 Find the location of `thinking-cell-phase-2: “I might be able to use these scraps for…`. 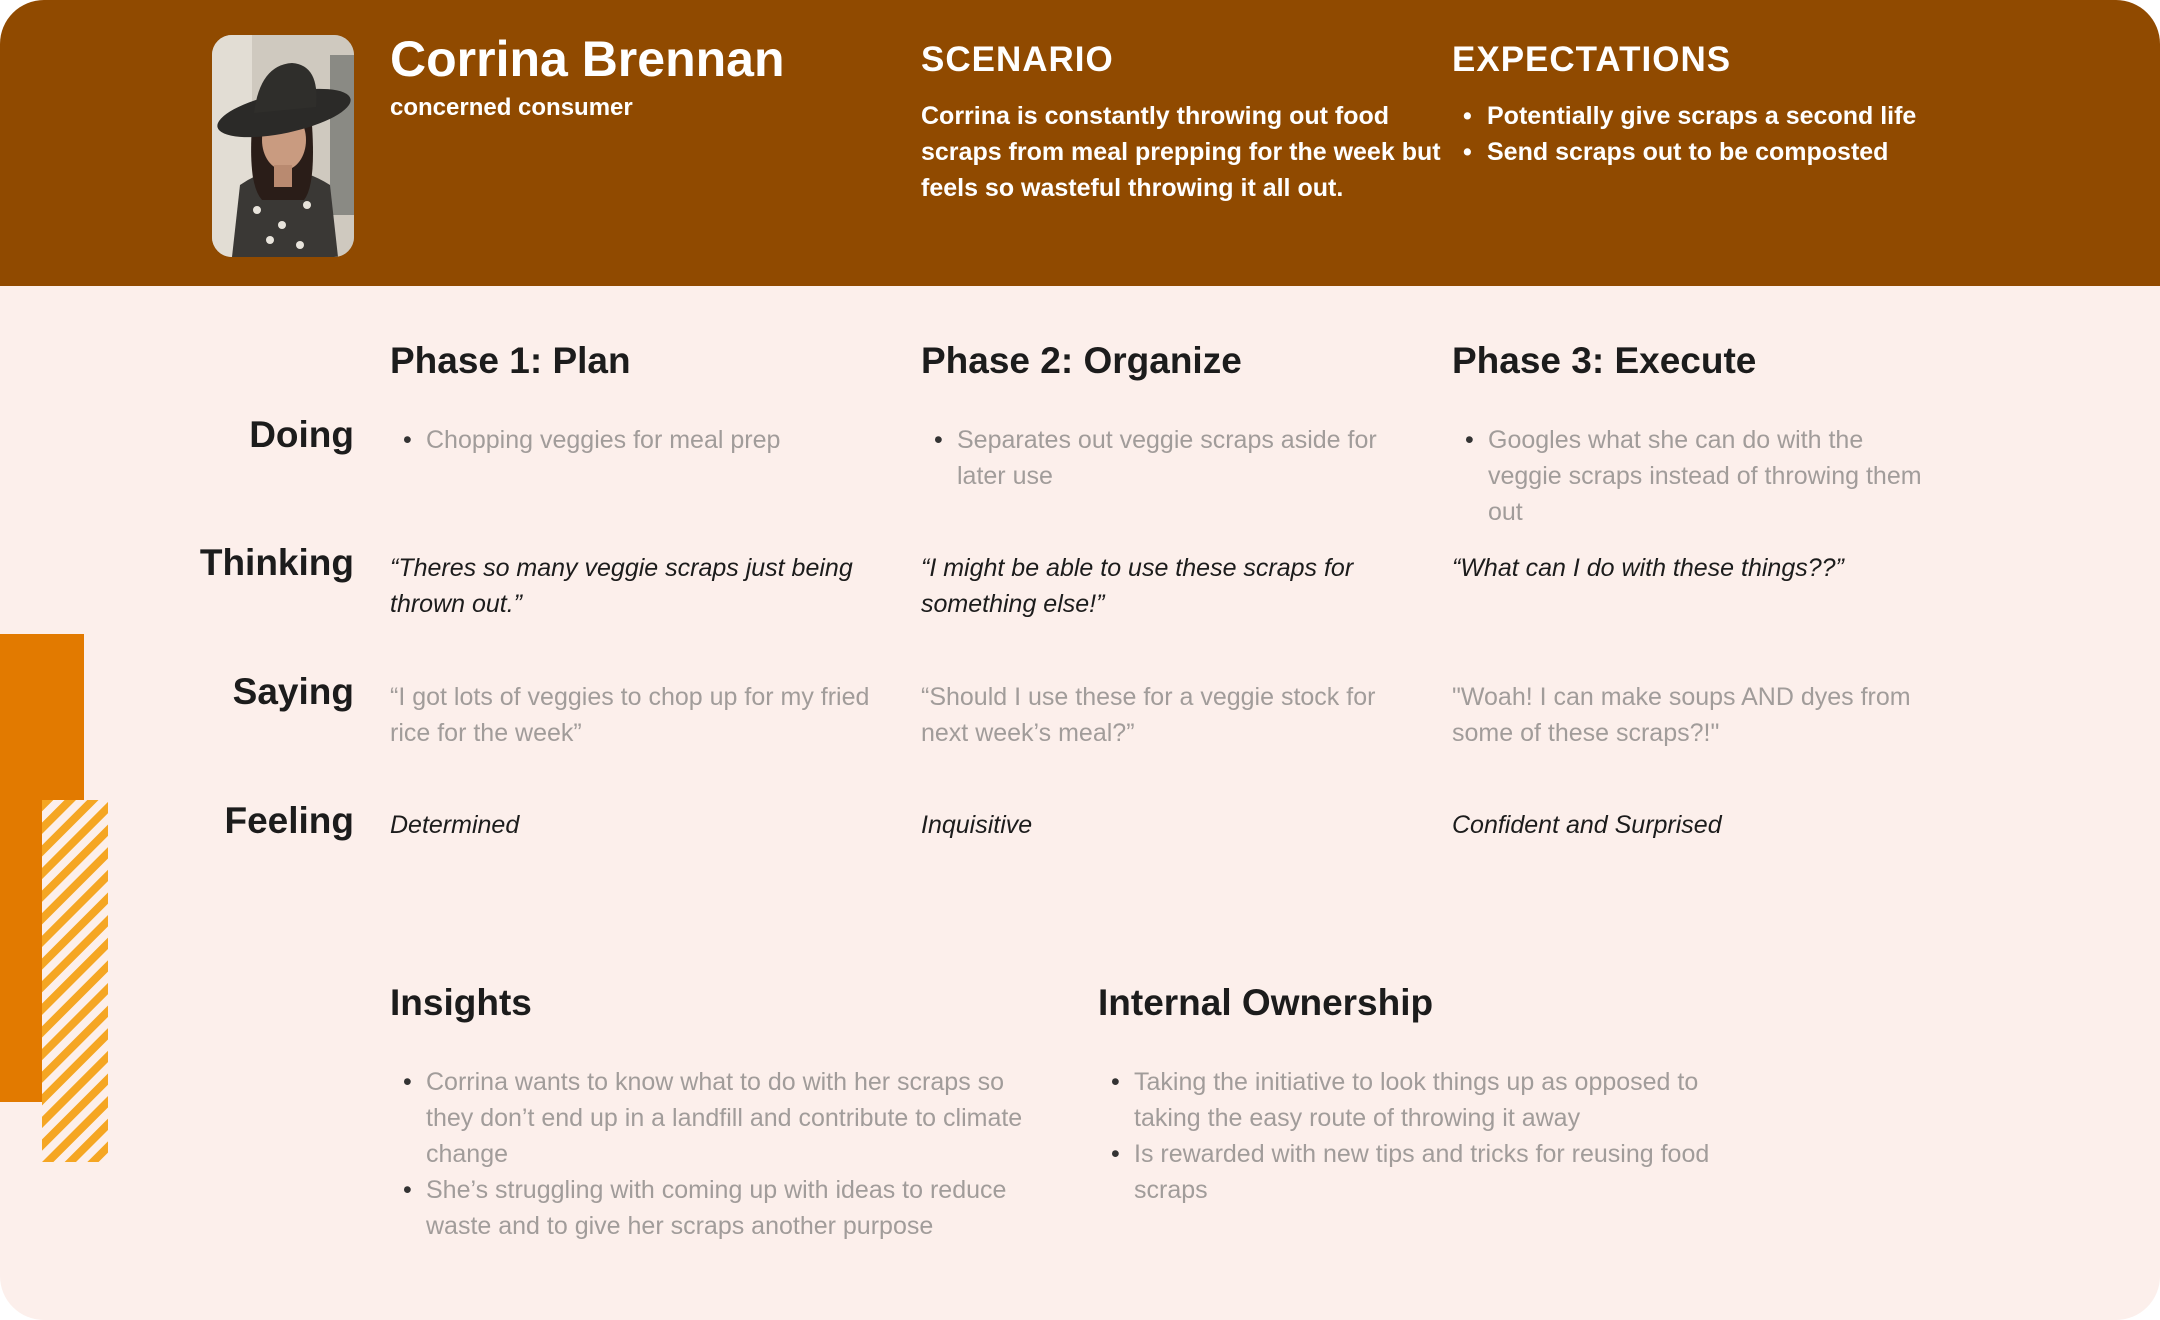

thinking-cell-phase-2: “I might be able to use these scraps for… is located at coordinates (1137, 586).